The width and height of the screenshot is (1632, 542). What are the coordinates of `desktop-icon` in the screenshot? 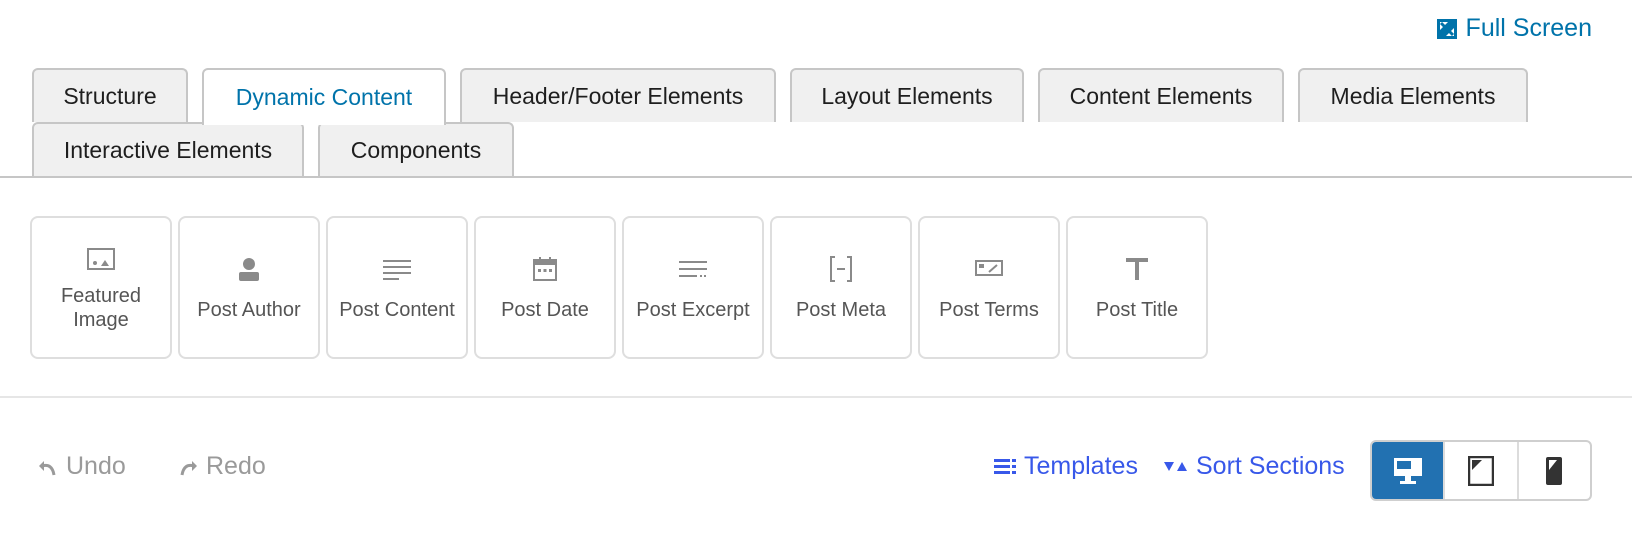 It's located at (1407, 470).